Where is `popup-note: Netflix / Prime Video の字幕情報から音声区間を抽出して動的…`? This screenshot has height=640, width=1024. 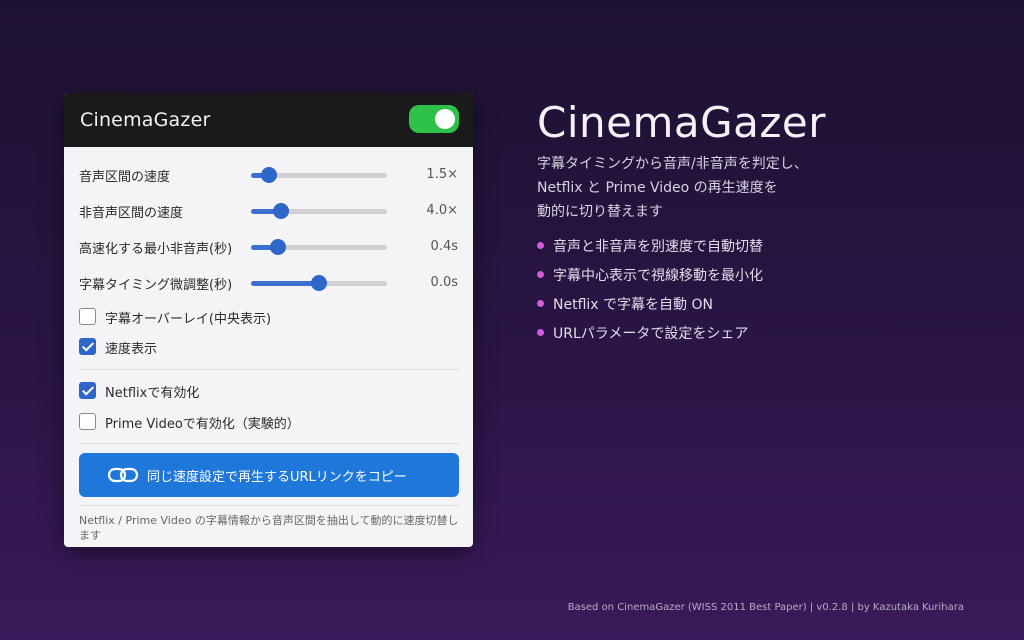 popup-note: Netflix / Prime Video の字幕情報から音声区間を抽出して動的… is located at coordinates (269, 528).